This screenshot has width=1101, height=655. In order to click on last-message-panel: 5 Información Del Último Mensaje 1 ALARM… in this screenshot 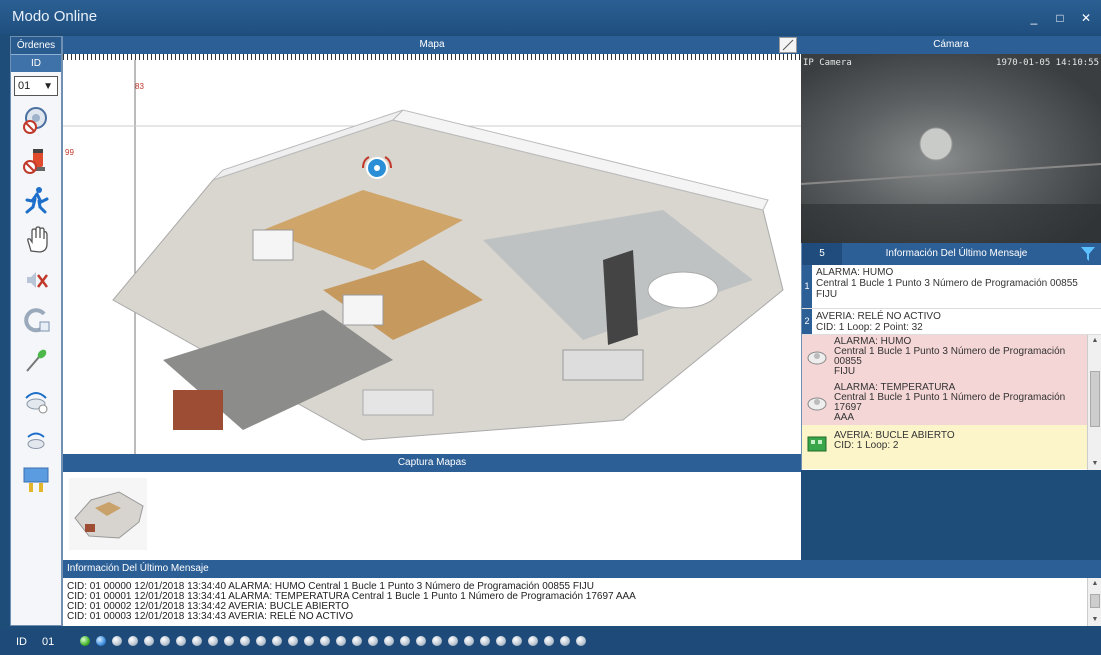, I will do `click(951, 356)`.